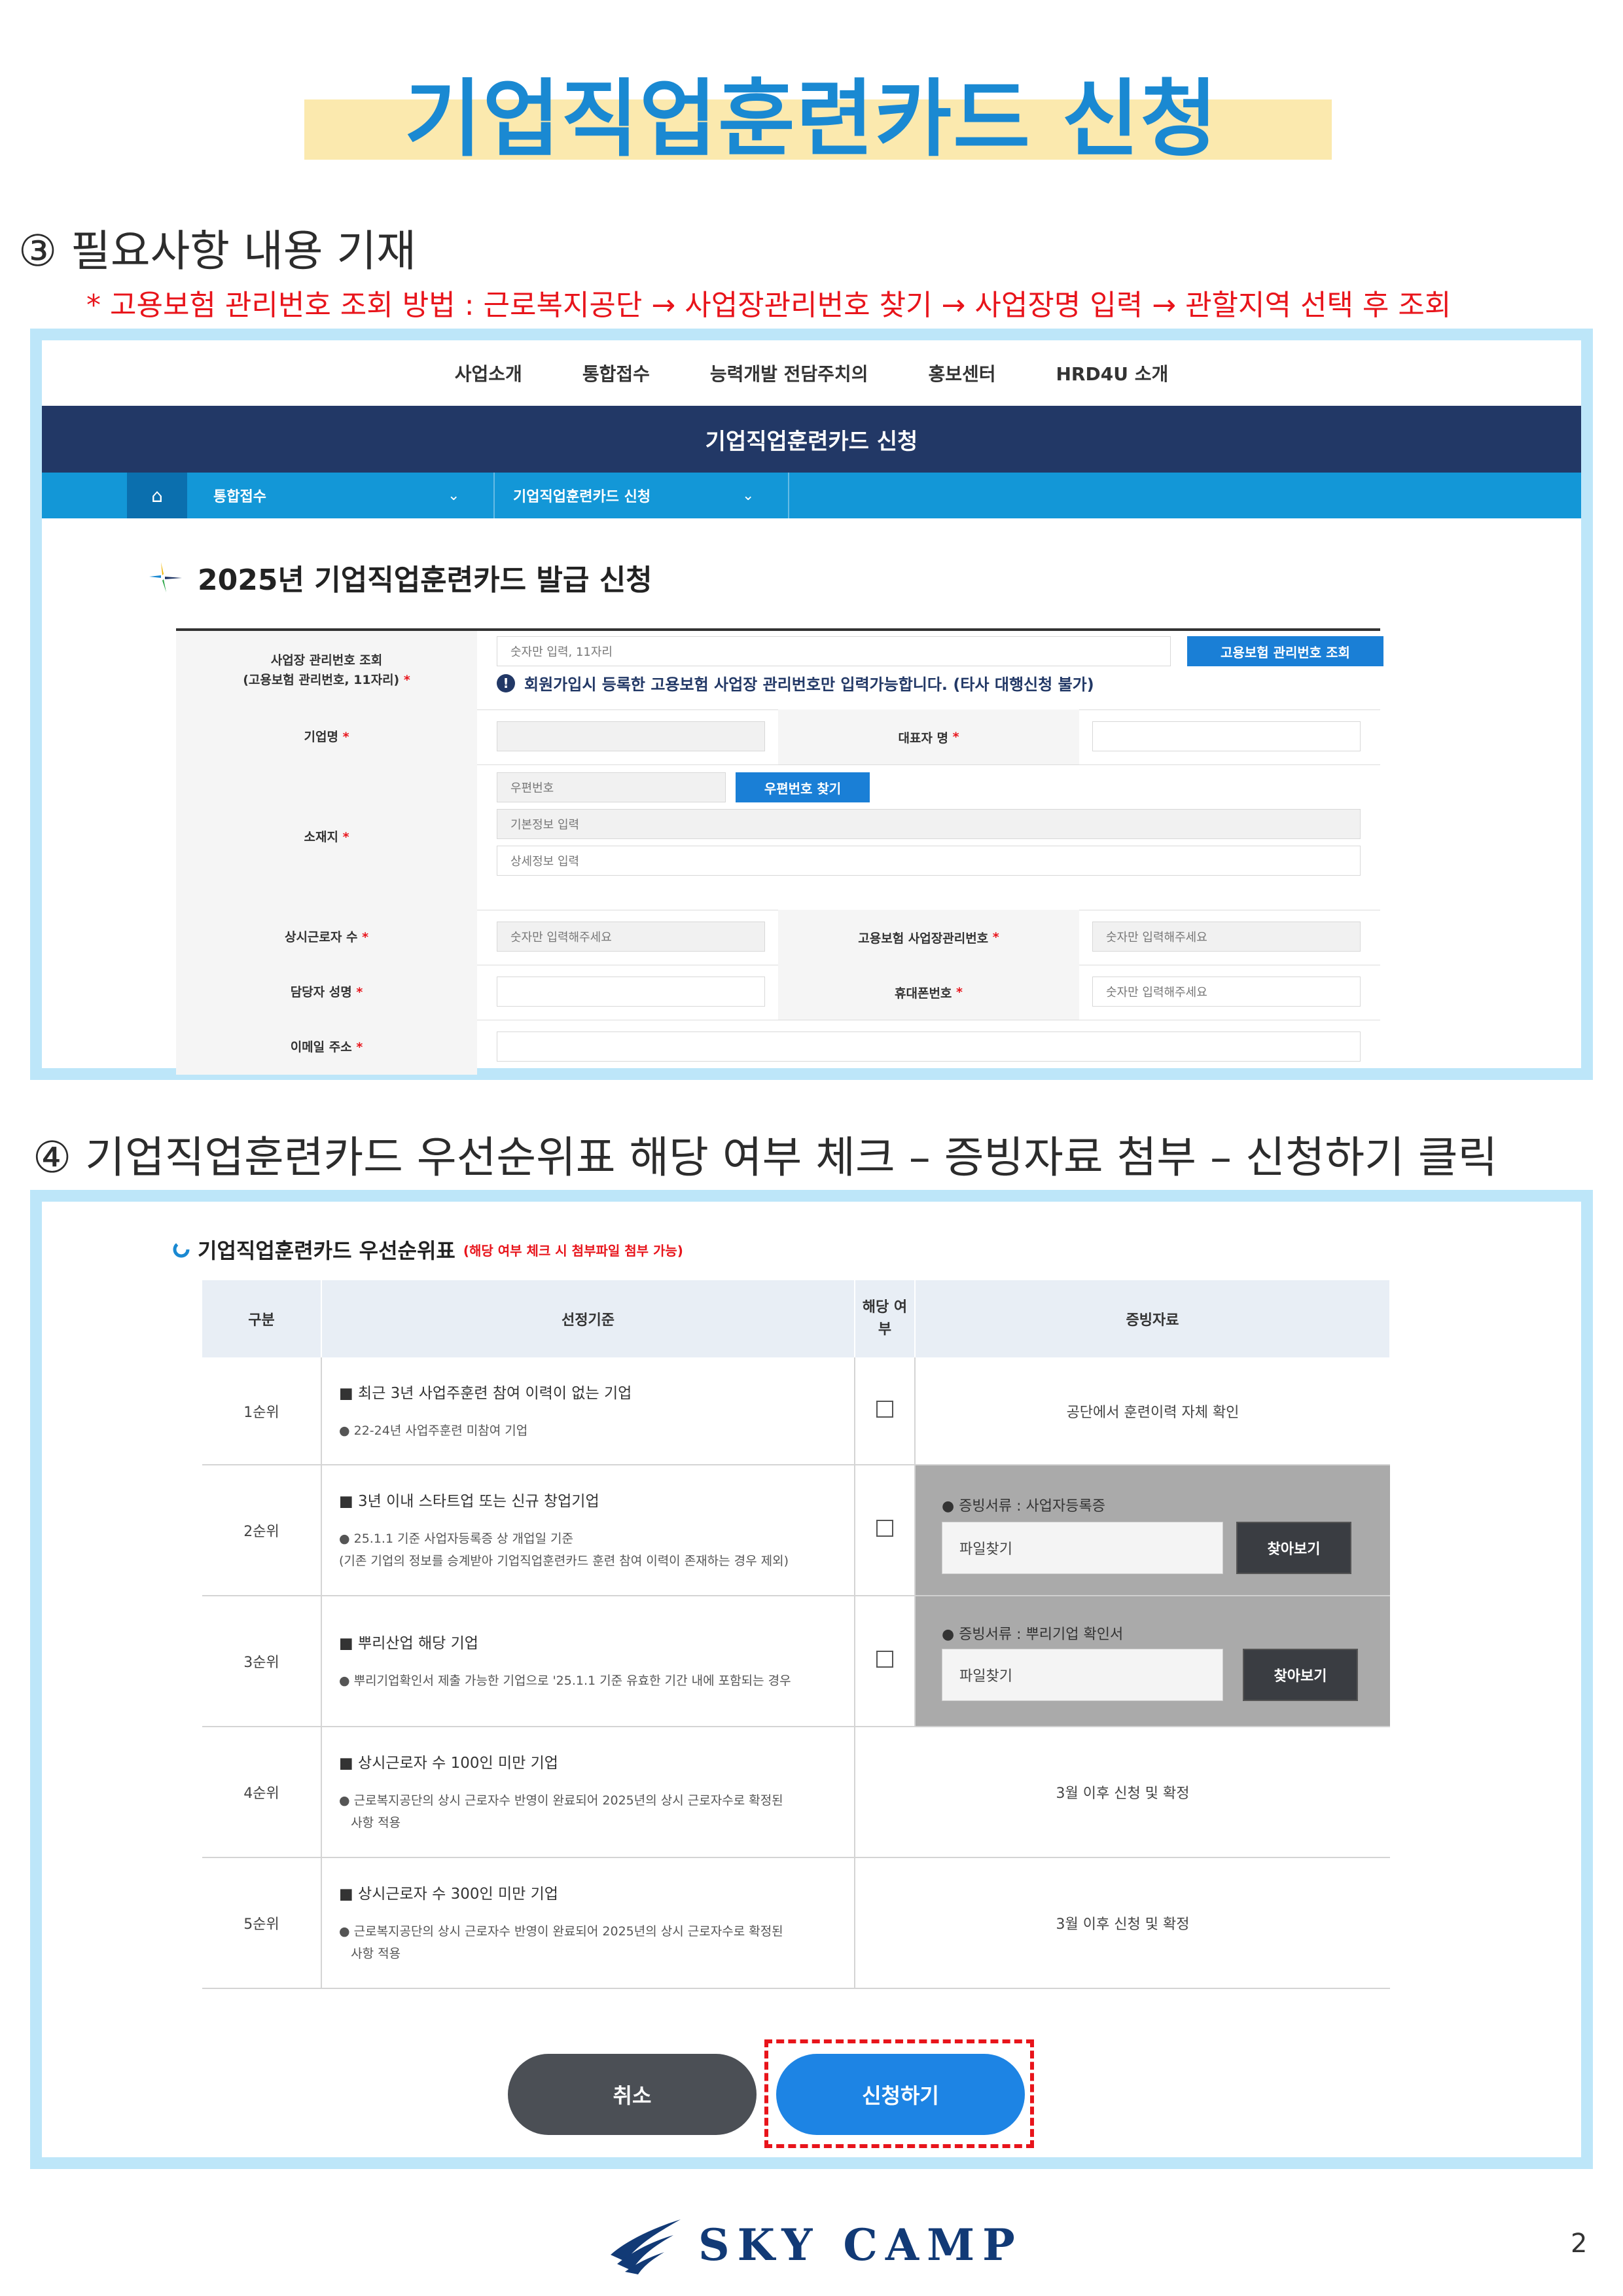 The image size is (1623, 2296). What do you see at coordinates (923, 737) in the screenshot?
I see `ceo-label-text: 대표자 명` at bounding box center [923, 737].